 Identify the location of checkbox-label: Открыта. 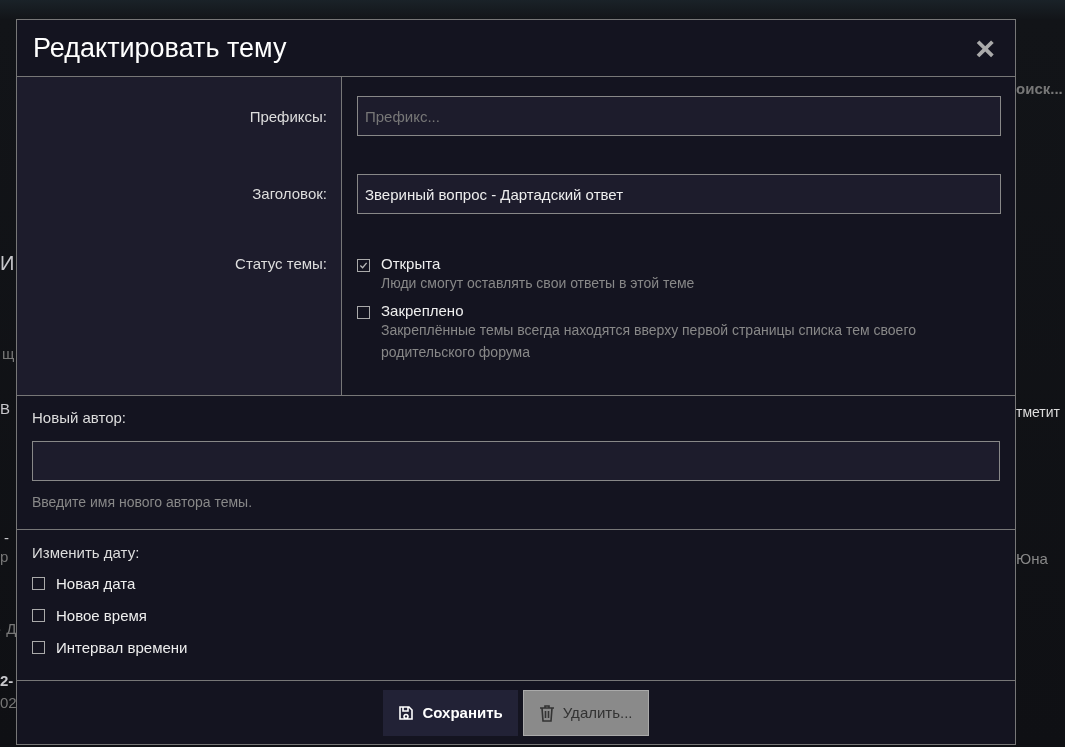
(411, 263).